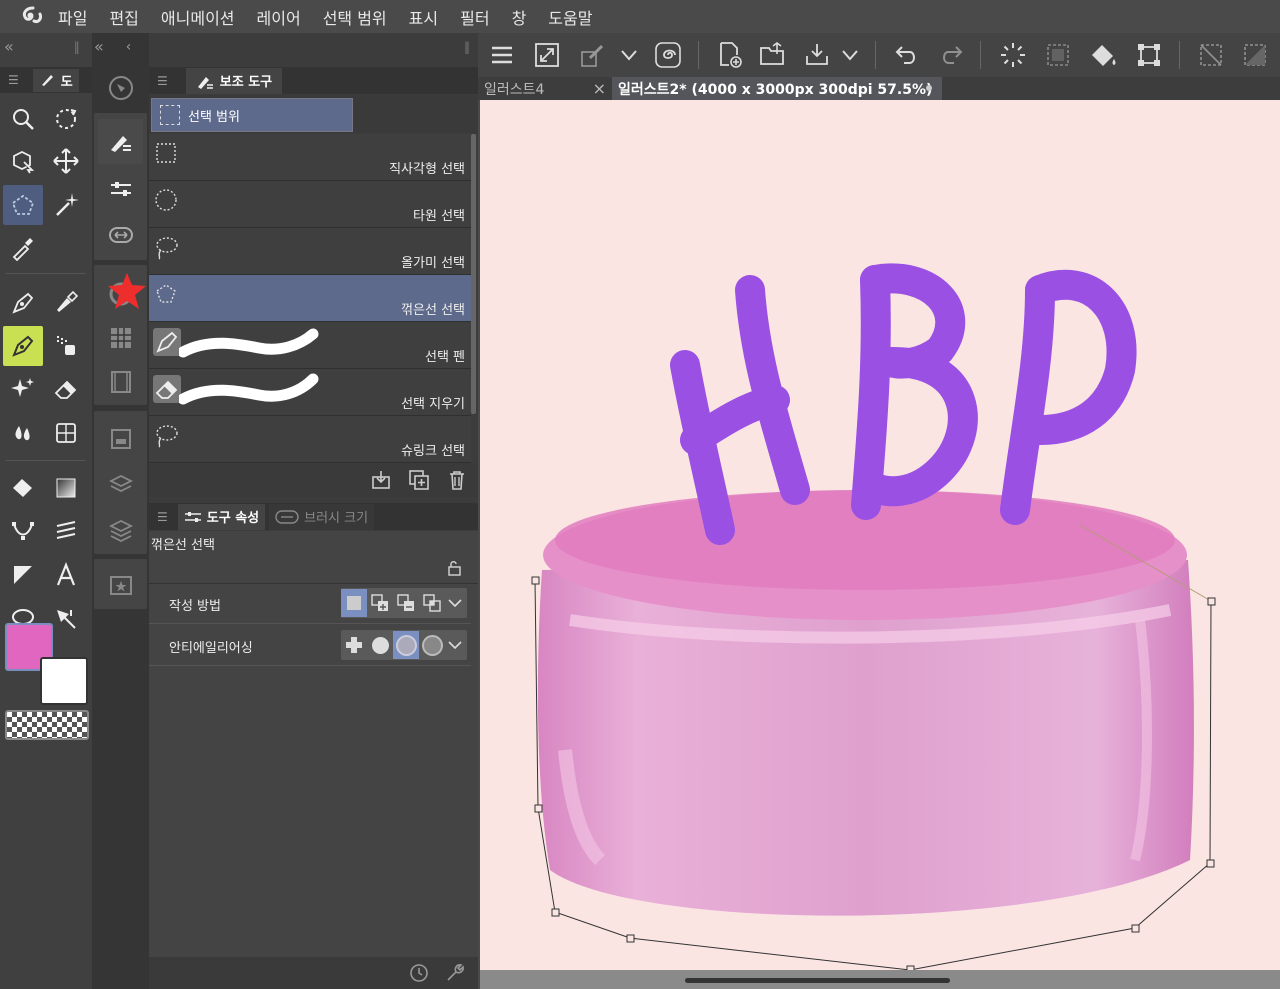  Describe the element at coordinates (66, 303) in the screenshot. I see `brush-tool-button` at that location.